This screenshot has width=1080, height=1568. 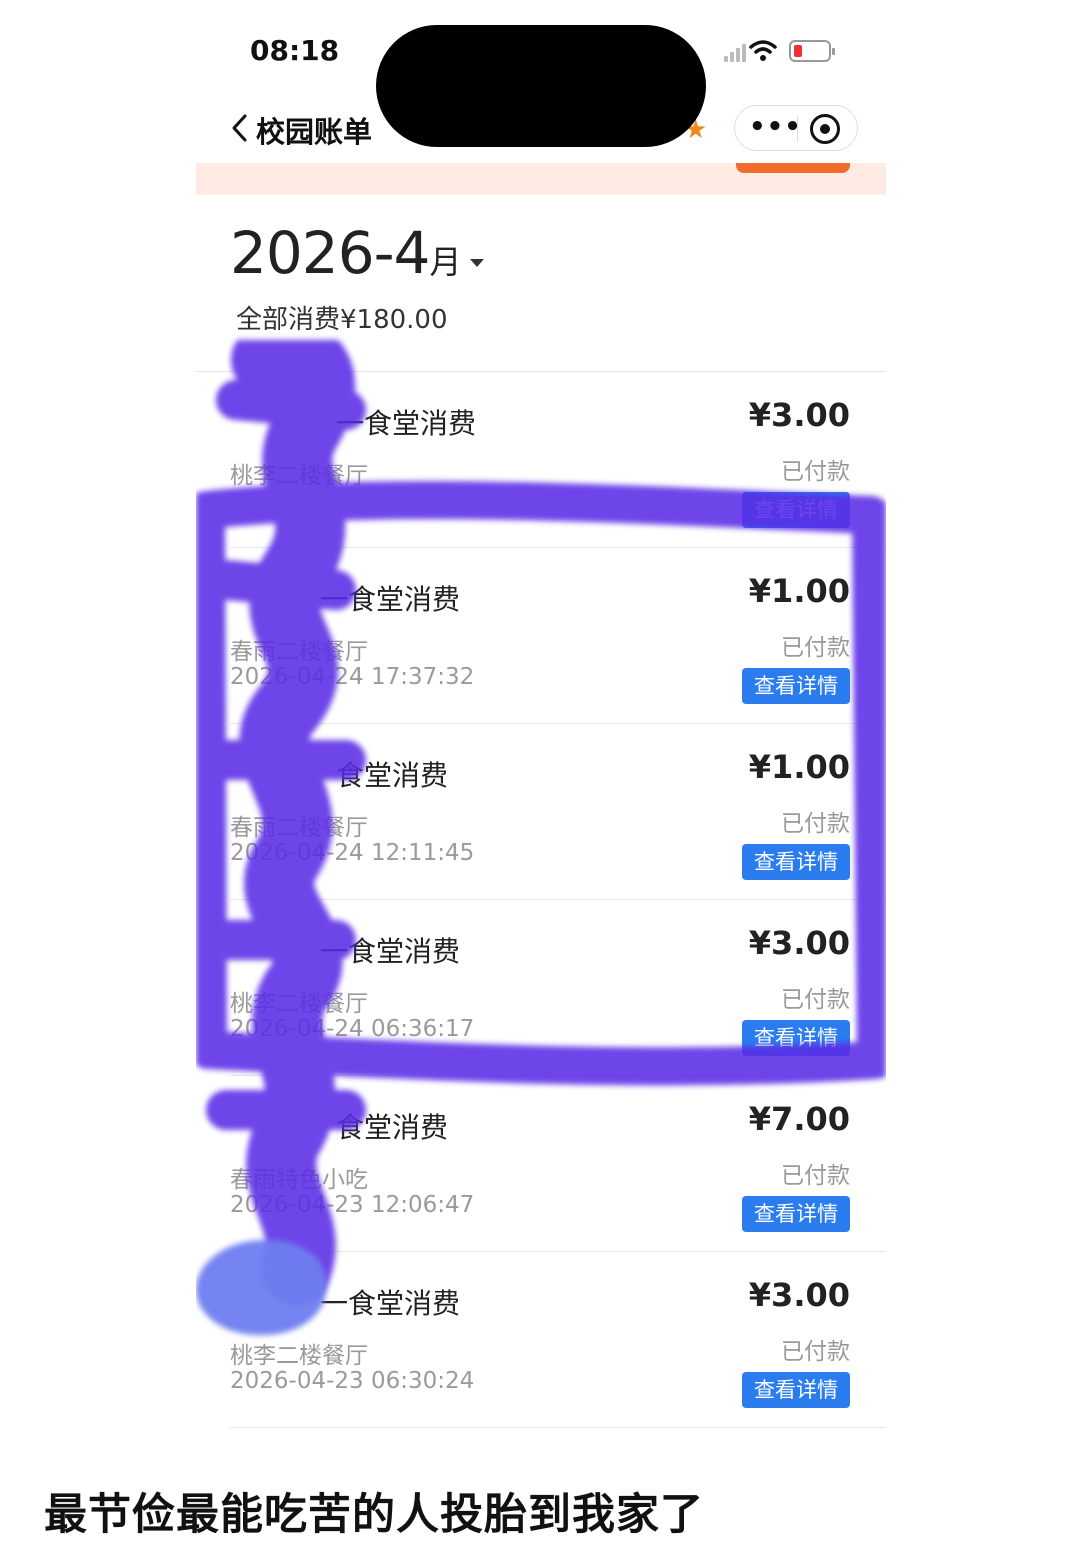 I want to click on promo-banner-edge, so click(x=541, y=179).